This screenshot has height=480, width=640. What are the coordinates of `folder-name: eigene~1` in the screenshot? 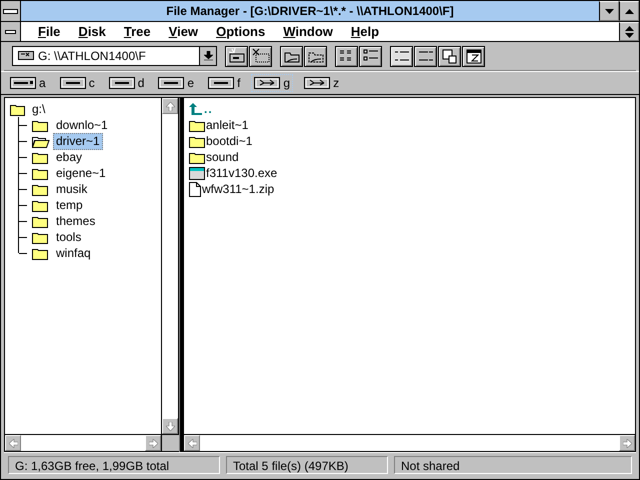 It's located at (81, 173).